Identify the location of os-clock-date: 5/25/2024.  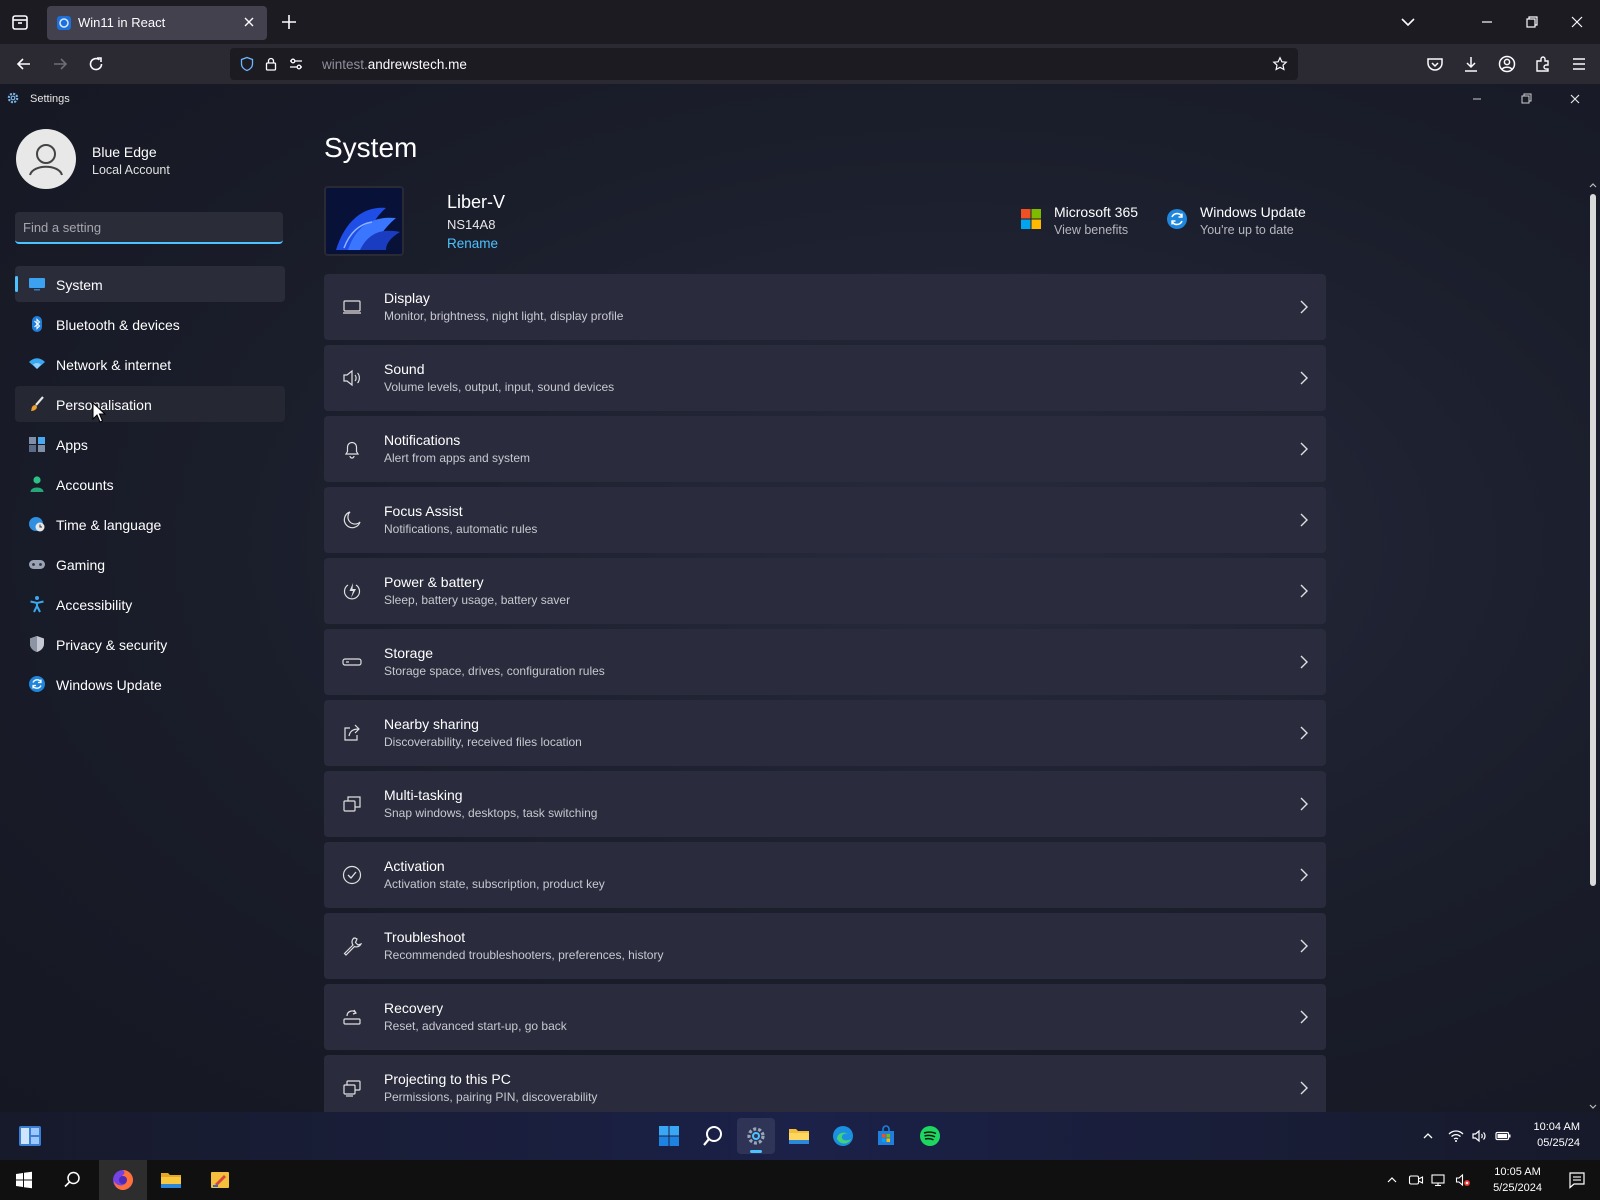
(1517, 1188).